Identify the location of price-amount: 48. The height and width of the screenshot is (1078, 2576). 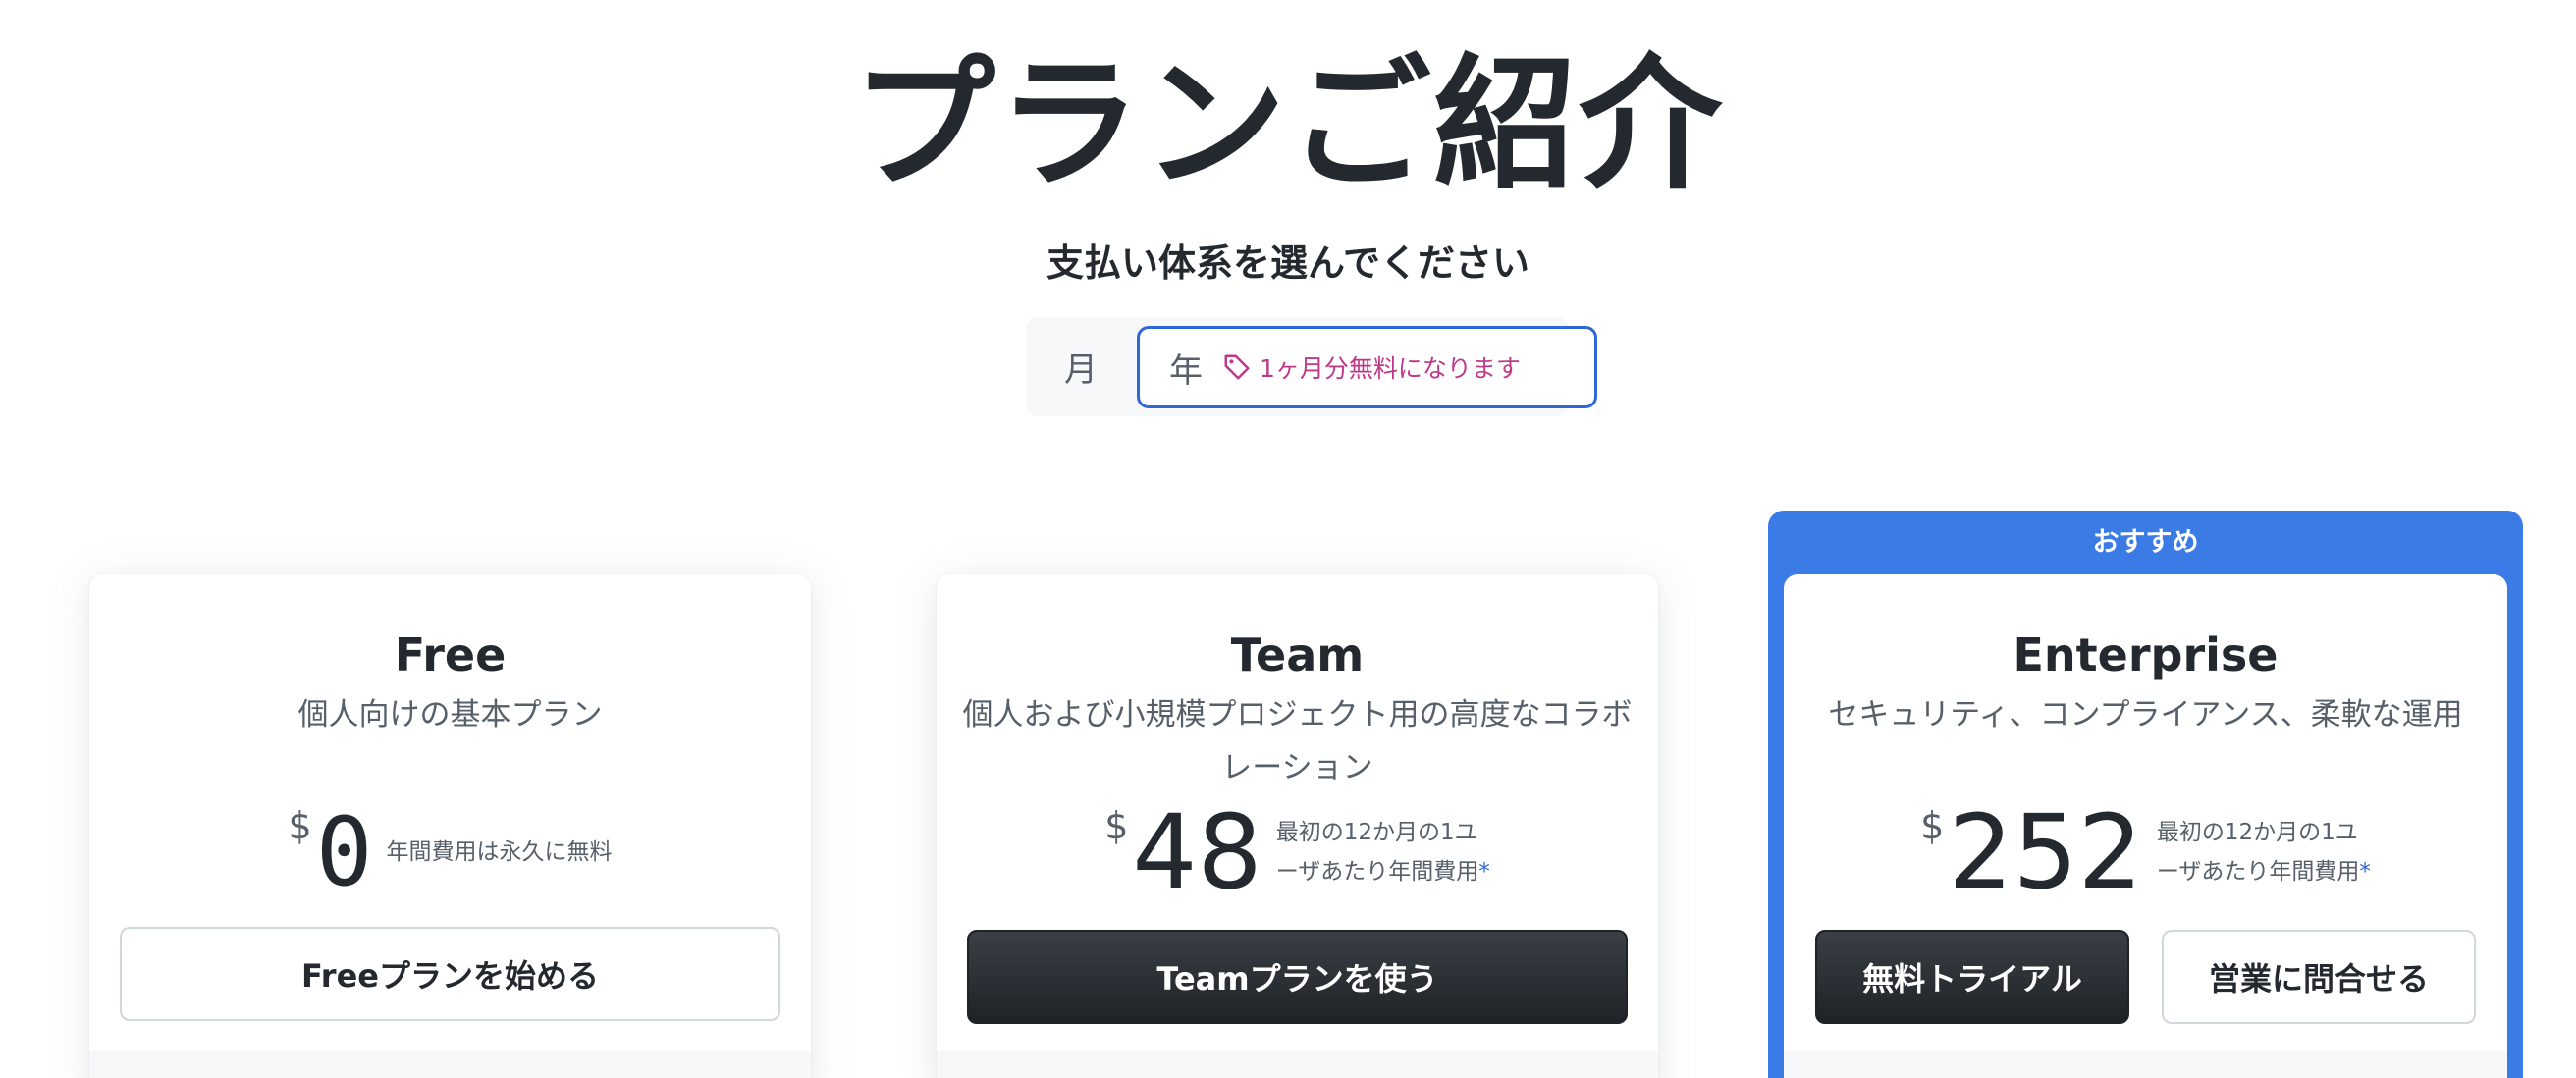
(1197, 852).